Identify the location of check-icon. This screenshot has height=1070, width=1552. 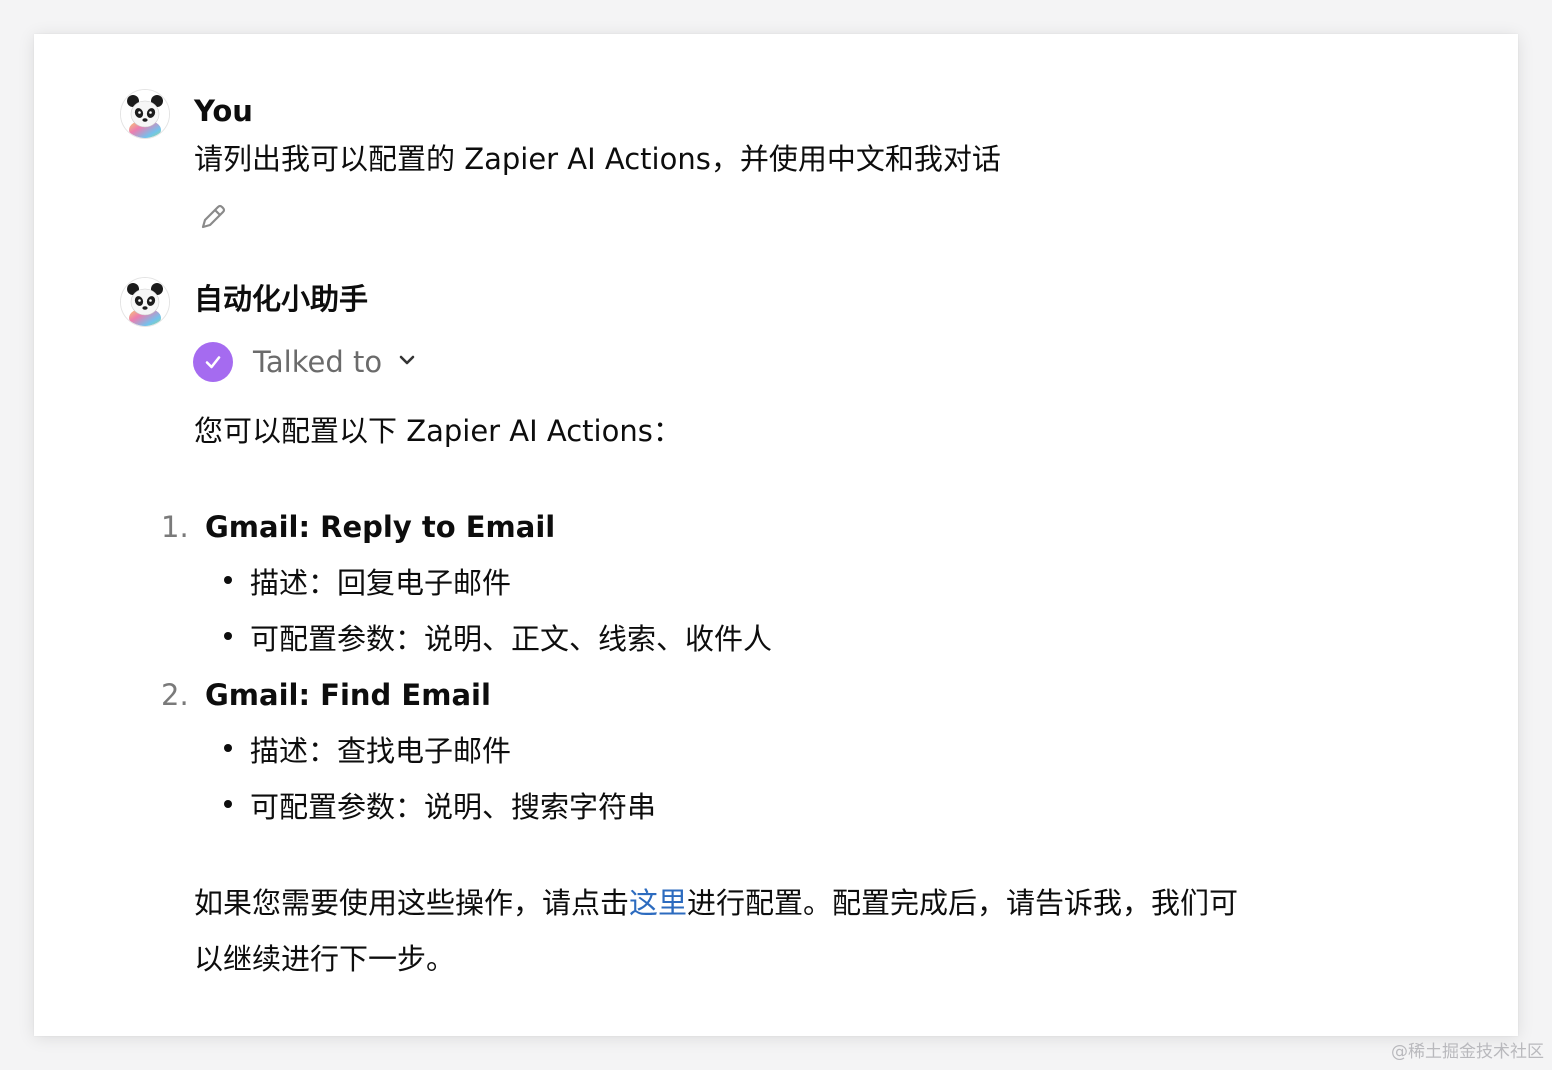
(213, 362).